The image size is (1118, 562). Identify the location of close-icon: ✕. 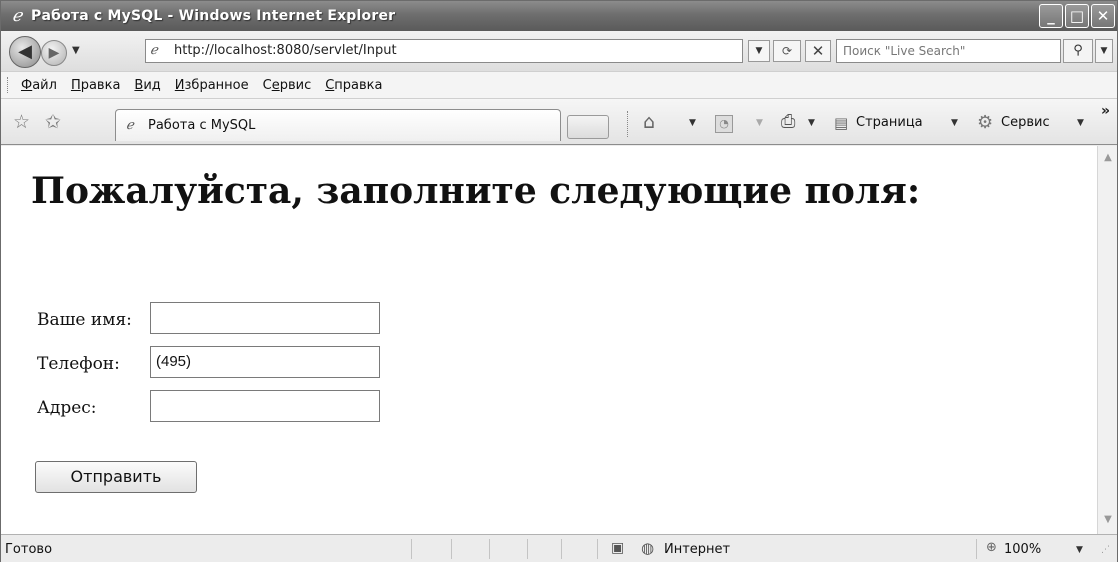
(818, 51).